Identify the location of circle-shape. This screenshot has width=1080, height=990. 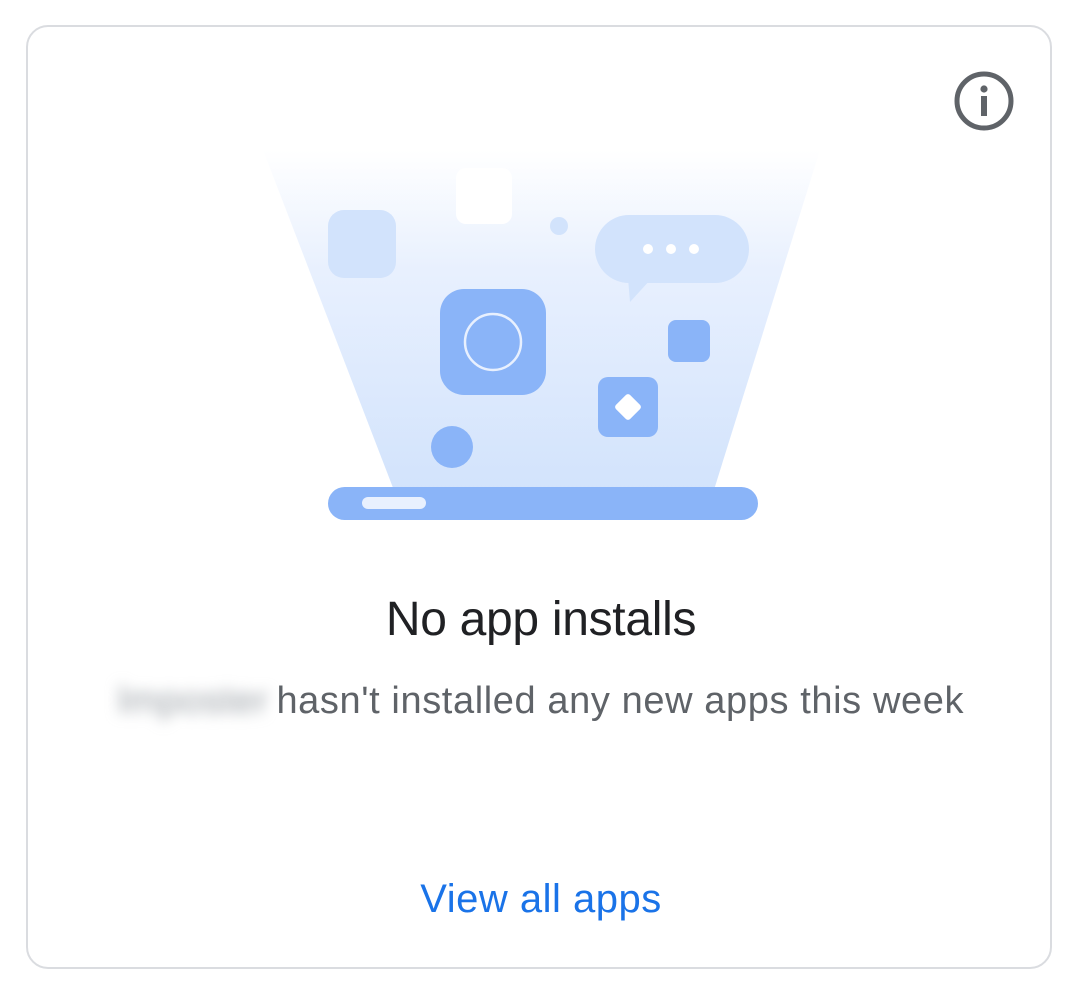
(452, 447).